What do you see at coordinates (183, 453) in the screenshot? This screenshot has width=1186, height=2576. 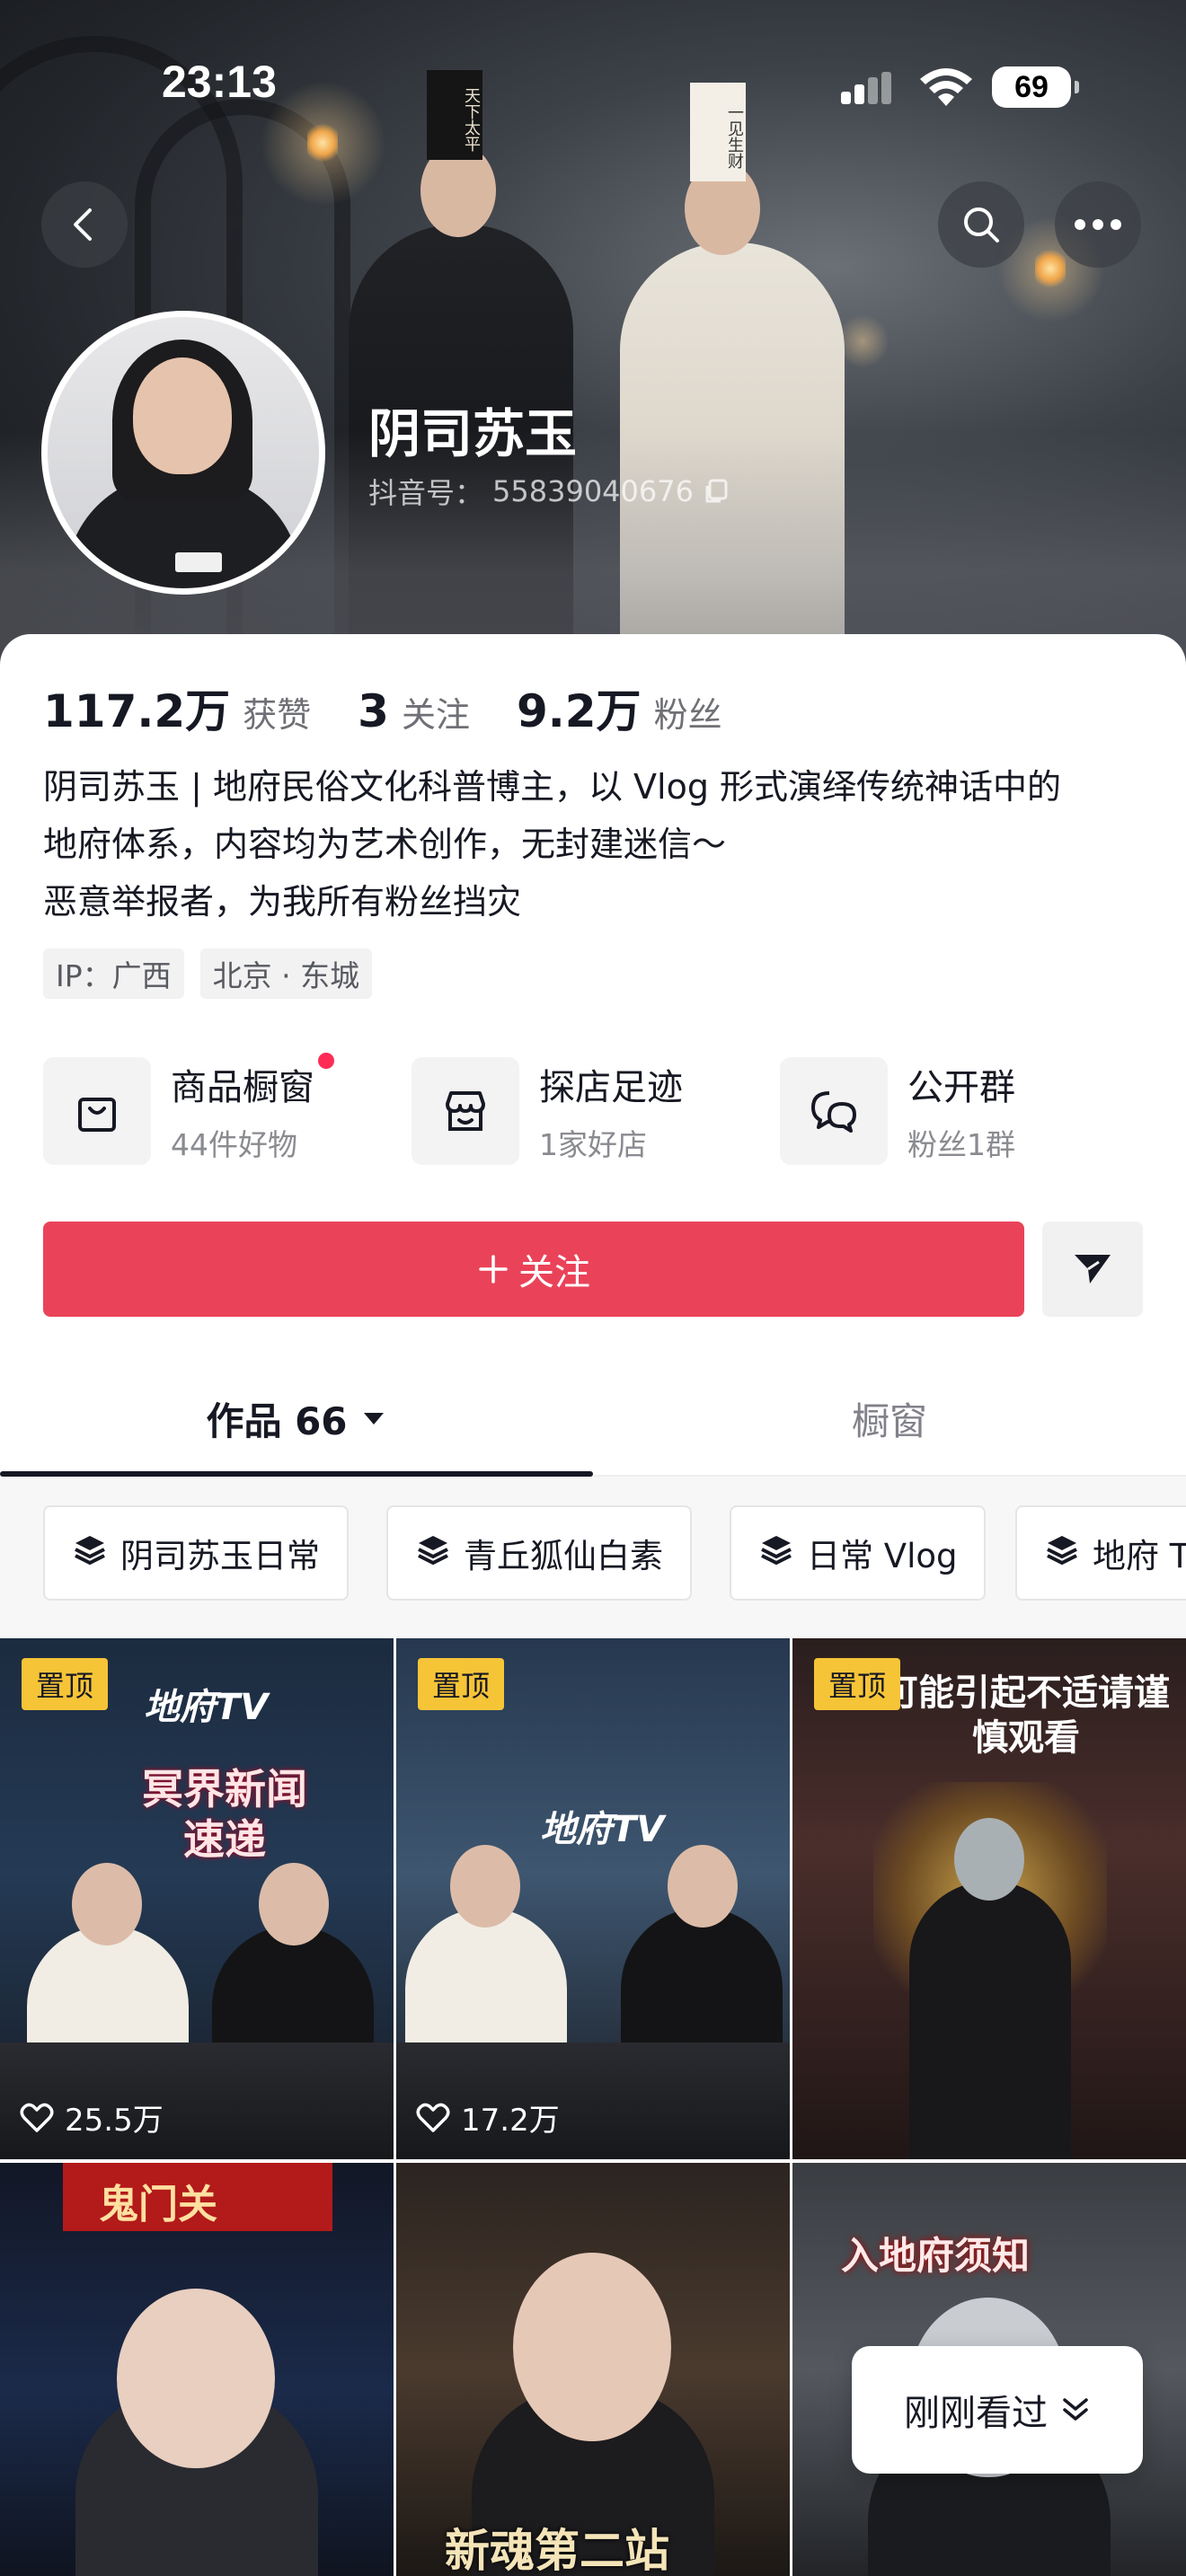 I see `avatar` at bounding box center [183, 453].